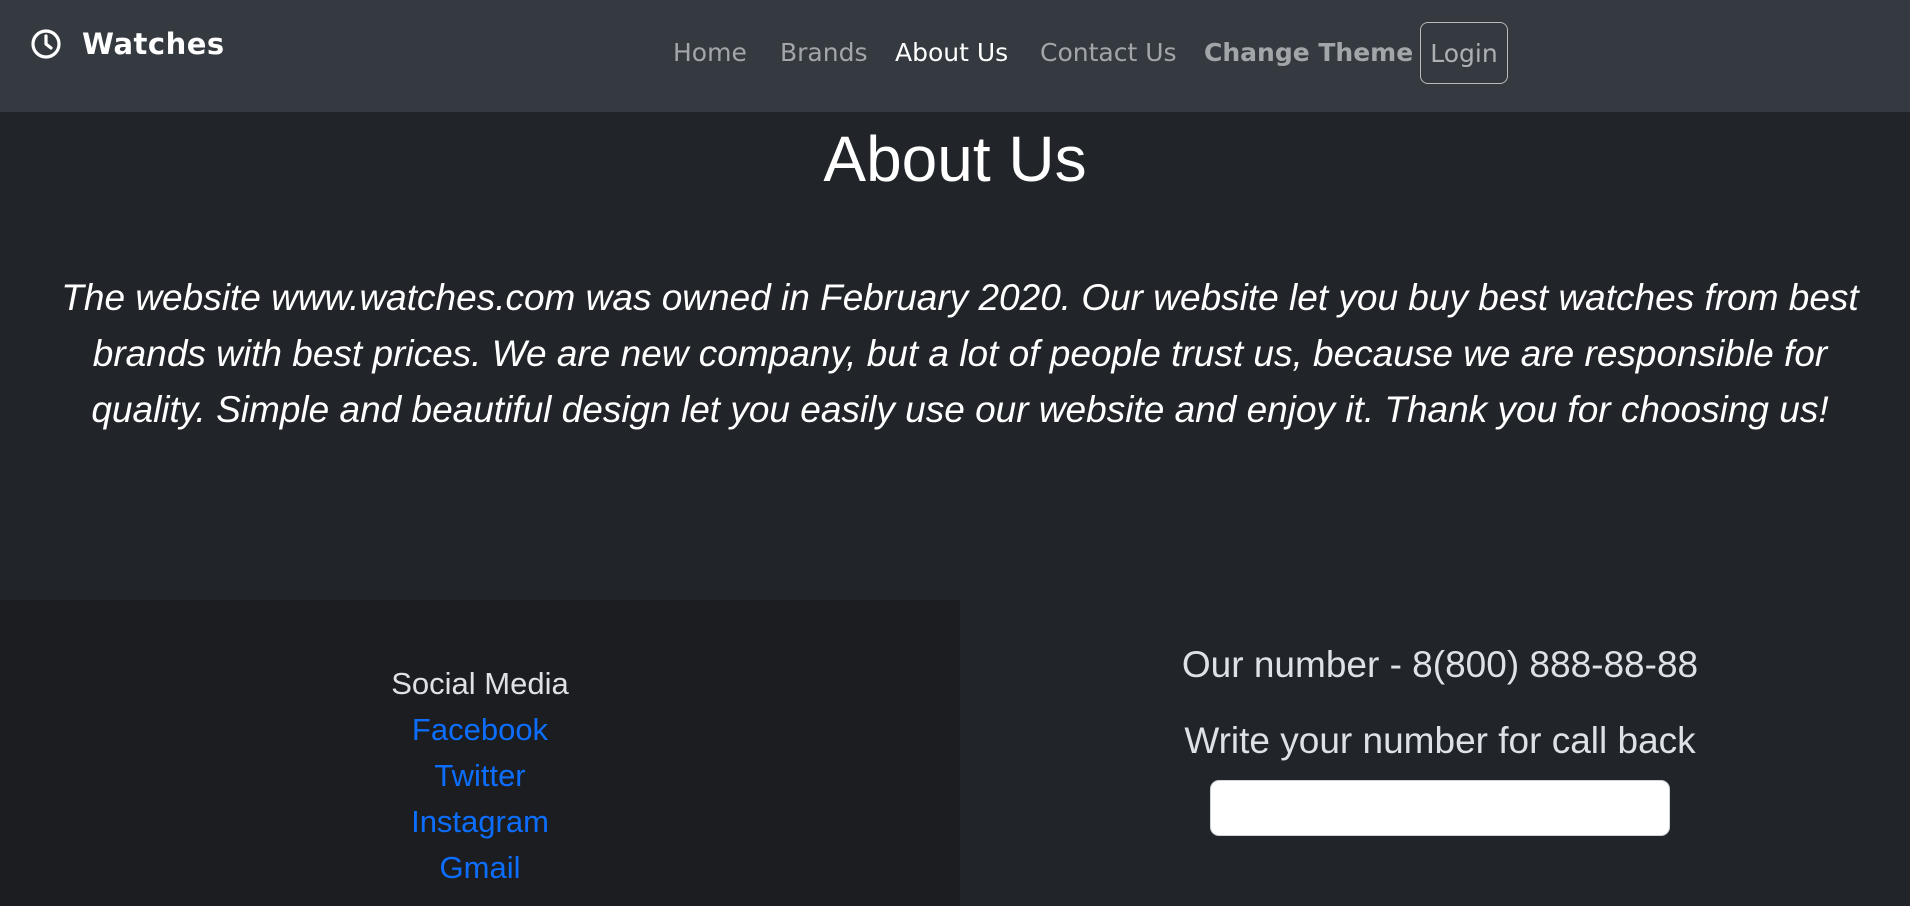 This screenshot has width=1910, height=906. Describe the element at coordinates (824, 52) in the screenshot. I see `nav-brands: Brands` at that location.